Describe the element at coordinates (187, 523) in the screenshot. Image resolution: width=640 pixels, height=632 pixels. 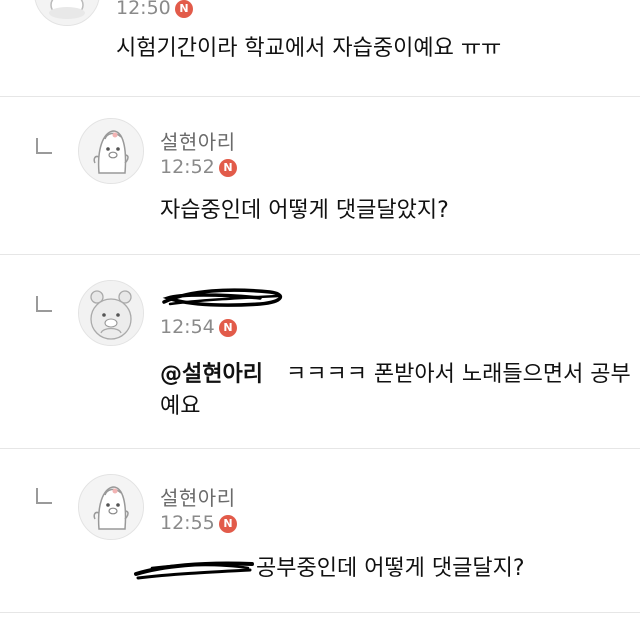
I see `comment-time: 12:55` at that location.